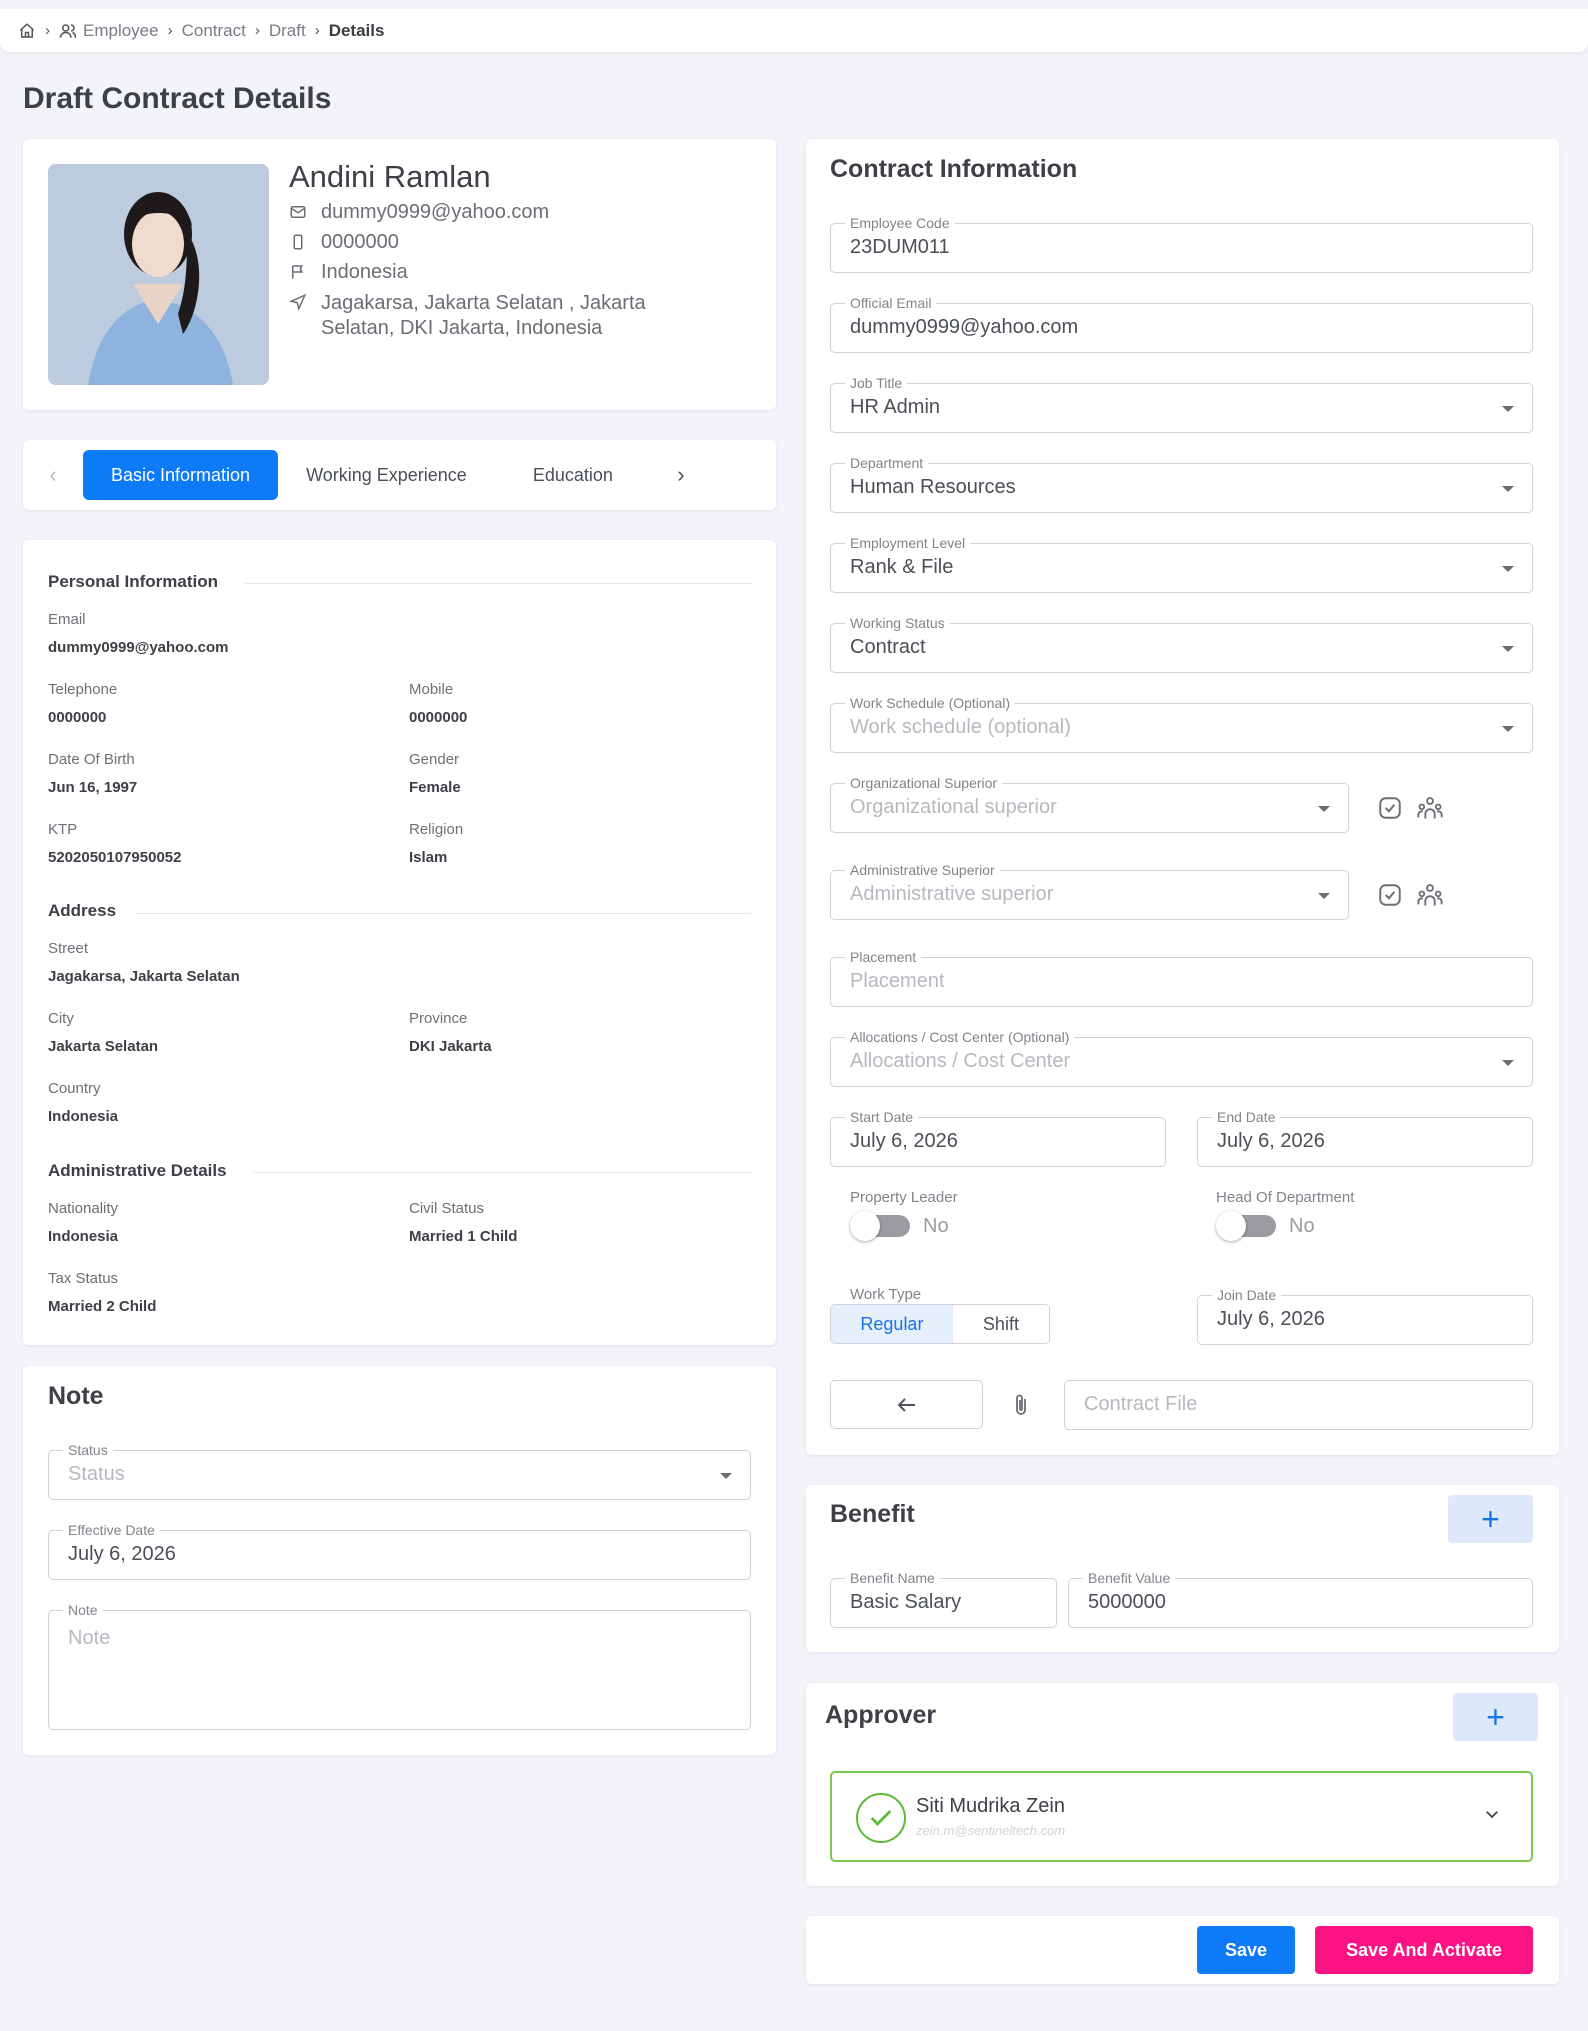  What do you see at coordinates (1246, 1950) in the screenshot?
I see `save-button: Save` at bounding box center [1246, 1950].